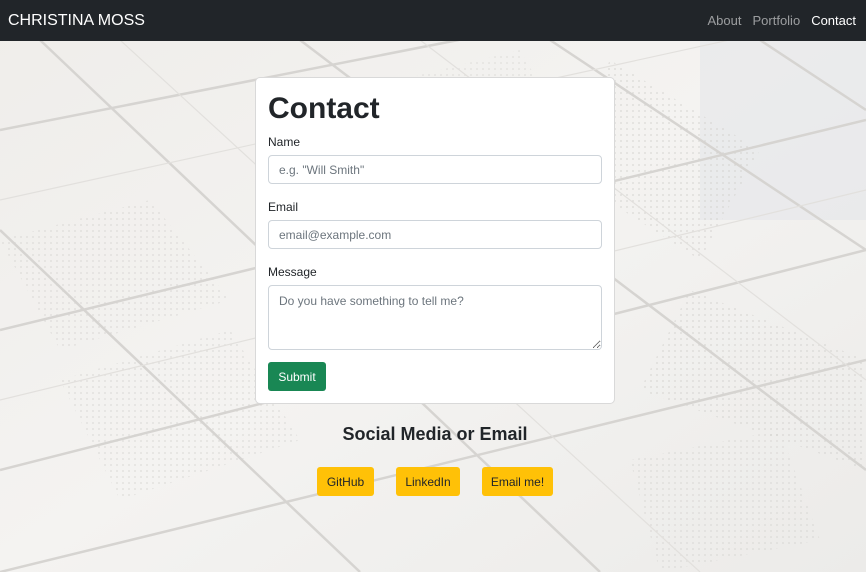  I want to click on brand-link: CHRISTINA MOSS, so click(76, 21).